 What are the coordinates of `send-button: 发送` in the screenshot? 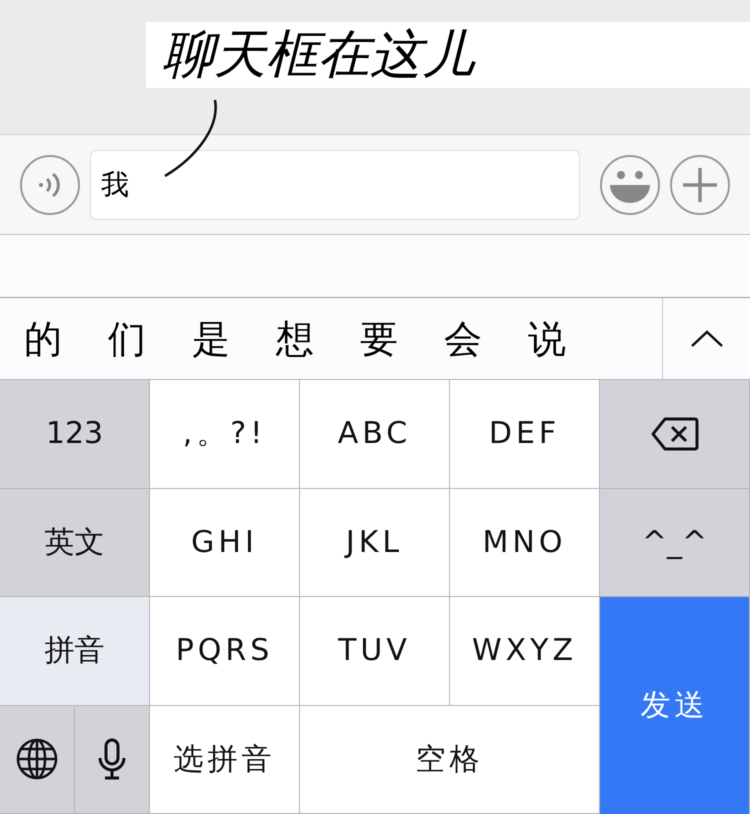 It's located at (675, 705).